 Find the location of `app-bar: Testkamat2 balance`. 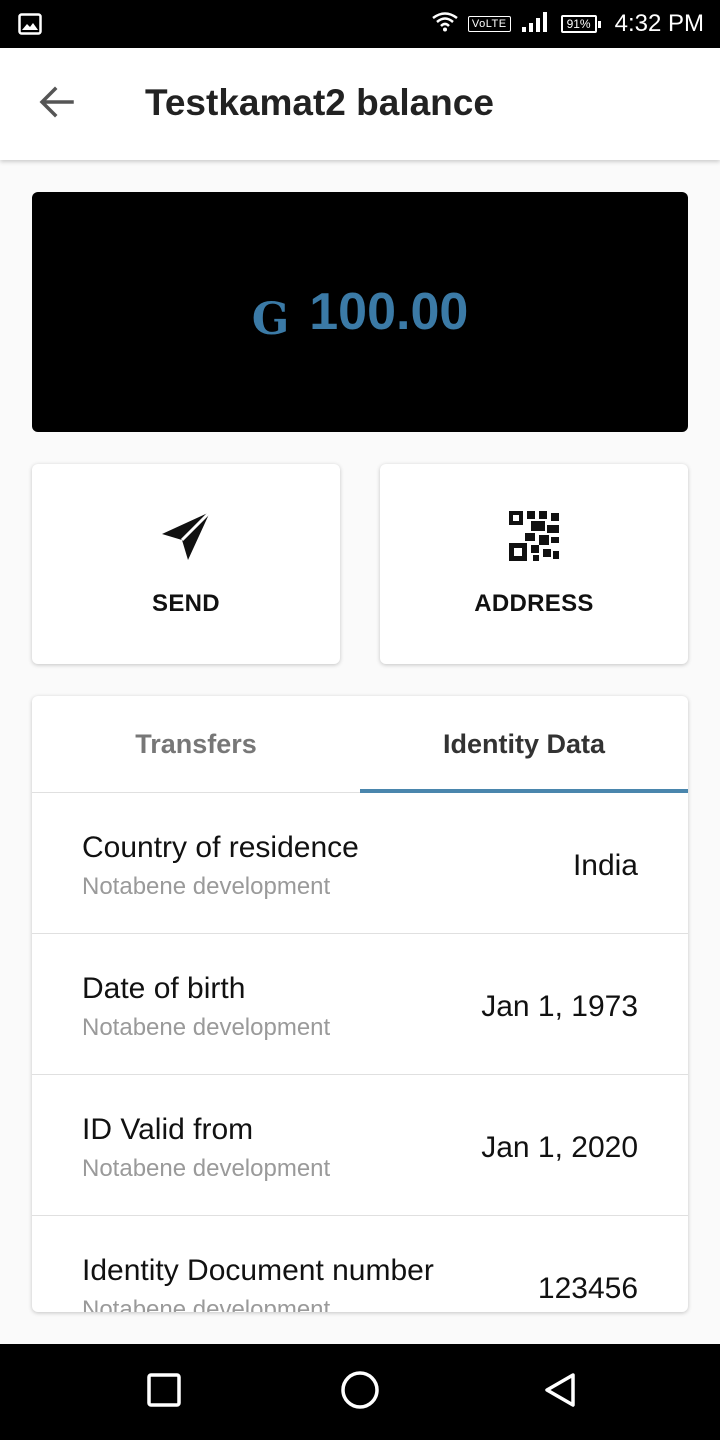

app-bar: Testkamat2 balance is located at coordinates (360, 104).